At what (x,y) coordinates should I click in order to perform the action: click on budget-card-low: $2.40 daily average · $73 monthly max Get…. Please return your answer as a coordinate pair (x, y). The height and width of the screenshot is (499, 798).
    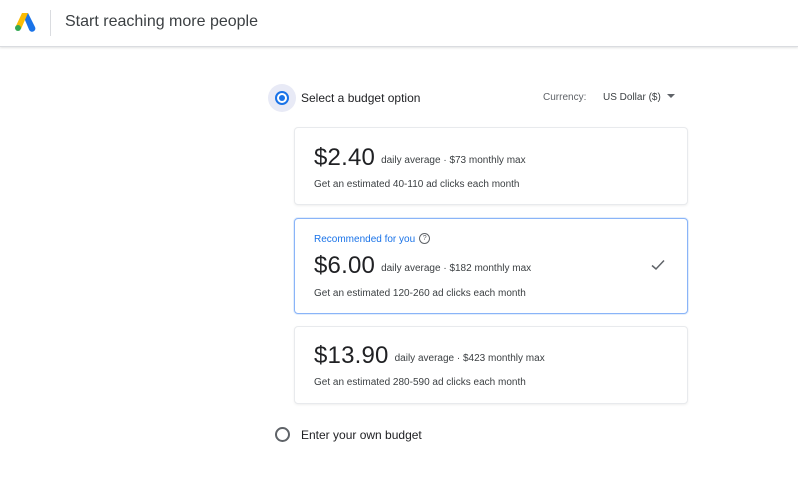
    Looking at the image, I should click on (491, 166).